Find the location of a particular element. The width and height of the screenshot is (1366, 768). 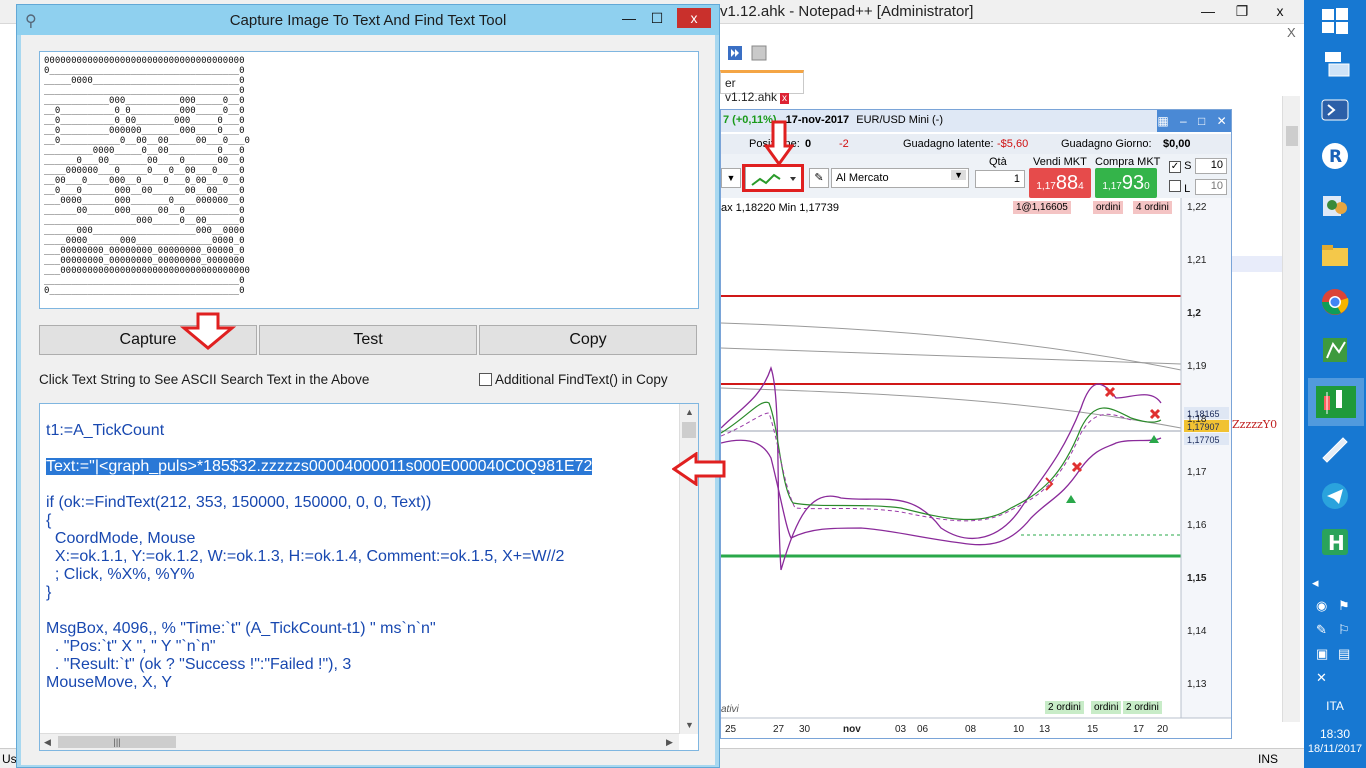

code-line: } is located at coordinates (360, 593).